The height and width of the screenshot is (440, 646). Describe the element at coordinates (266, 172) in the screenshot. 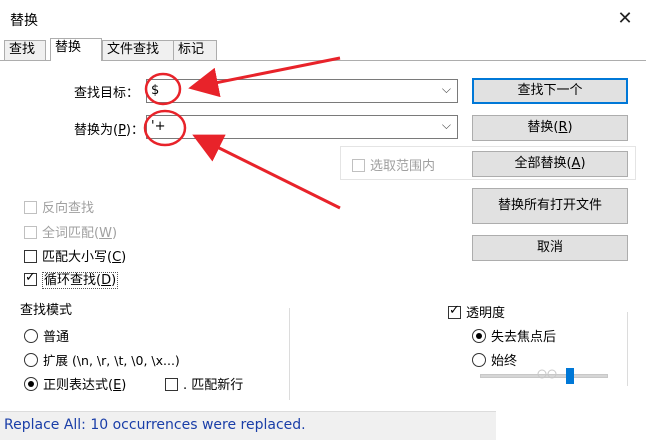

I see `annotation-arrow-replace` at that location.